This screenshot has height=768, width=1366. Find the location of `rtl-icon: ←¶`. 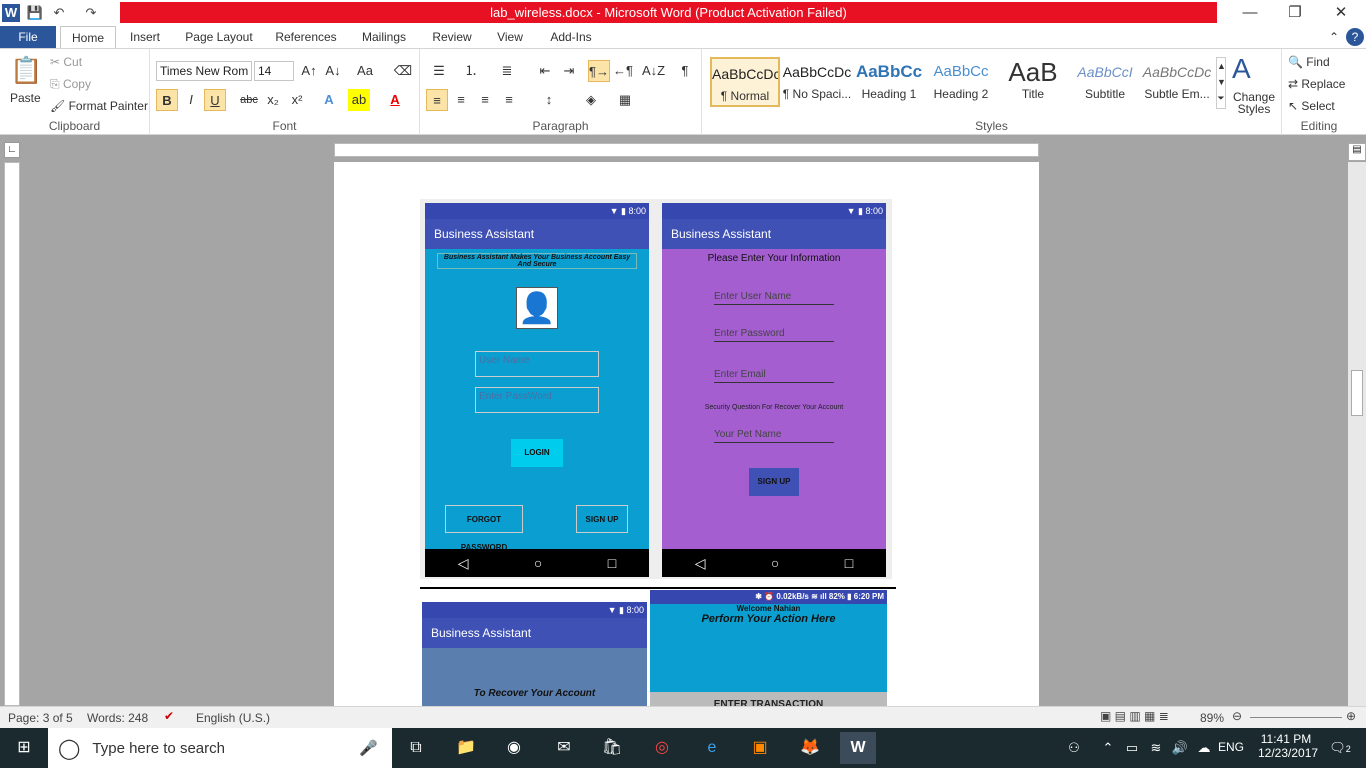

rtl-icon: ←¶ is located at coordinates (623, 71).